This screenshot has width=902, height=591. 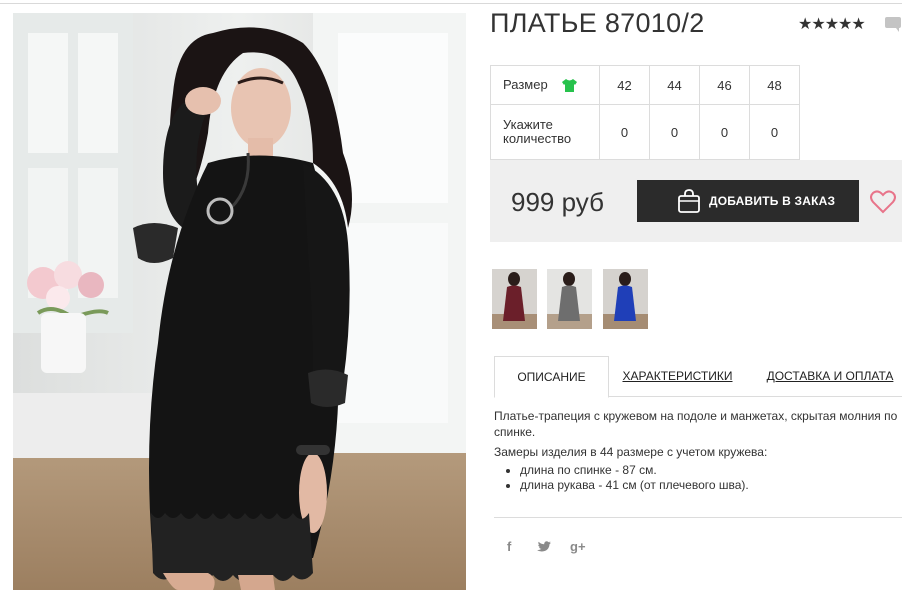 What do you see at coordinates (709, 471) in the screenshot?
I see `list-item: длина по спинке - 87 см.` at bounding box center [709, 471].